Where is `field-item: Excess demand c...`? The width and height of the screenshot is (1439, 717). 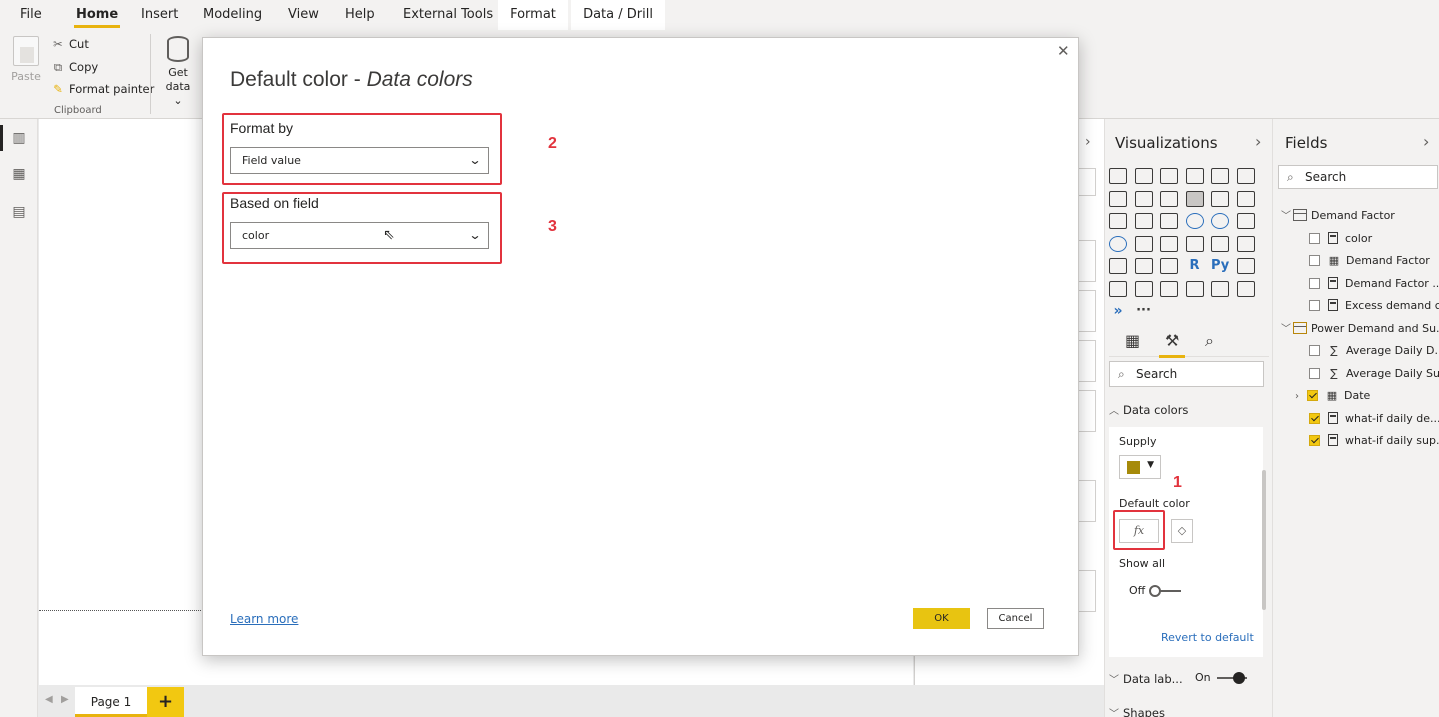 field-item: Excess demand c... is located at coordinates (1374, 306).